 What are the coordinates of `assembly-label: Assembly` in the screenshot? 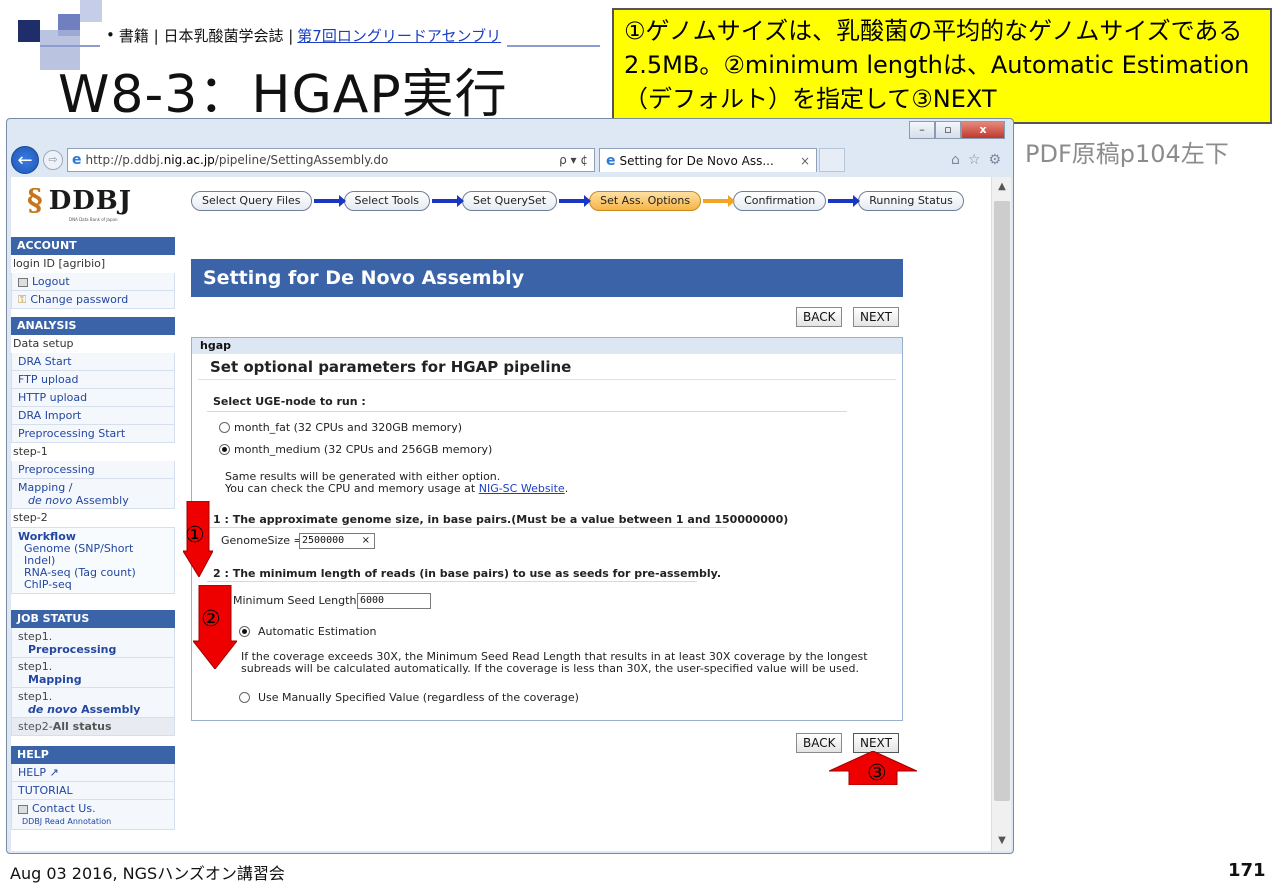 It's located at (100, 500).